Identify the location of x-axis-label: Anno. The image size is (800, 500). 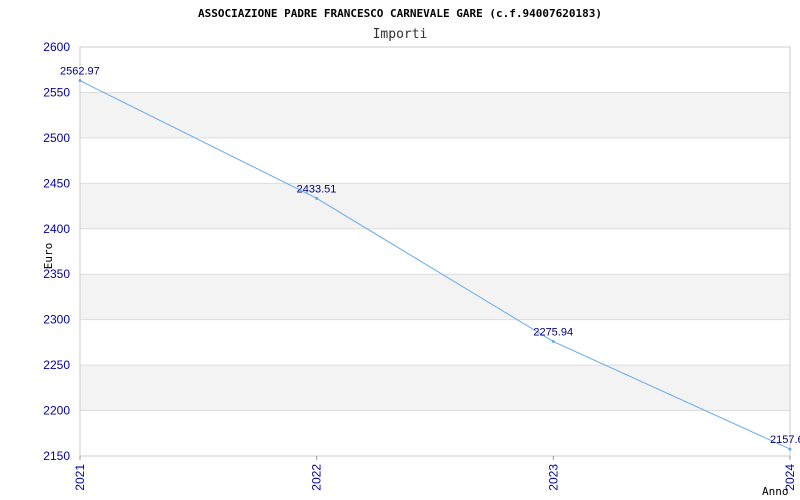
(775, 491).